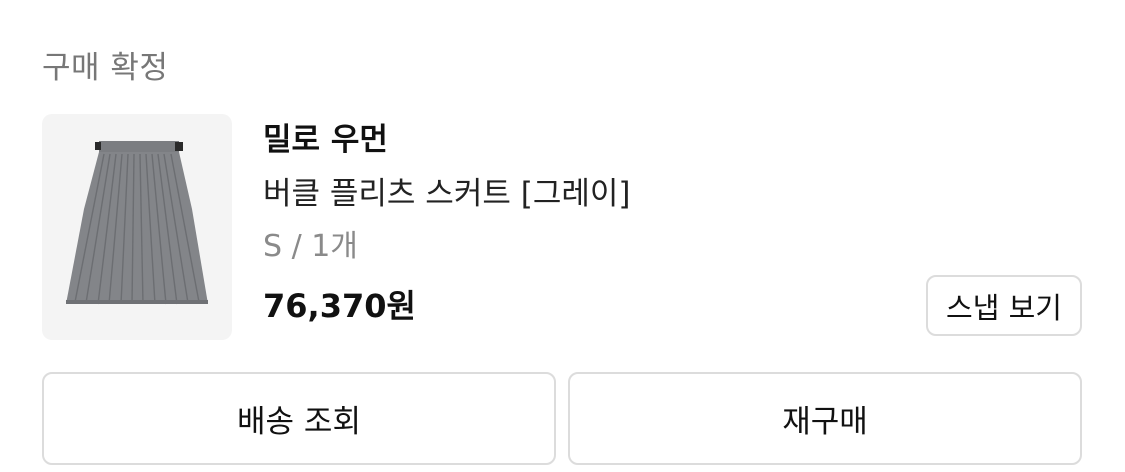  Describe the element at coordinates (339, 306) in the screenshot. I see `product-price: 76,370원` at that location.